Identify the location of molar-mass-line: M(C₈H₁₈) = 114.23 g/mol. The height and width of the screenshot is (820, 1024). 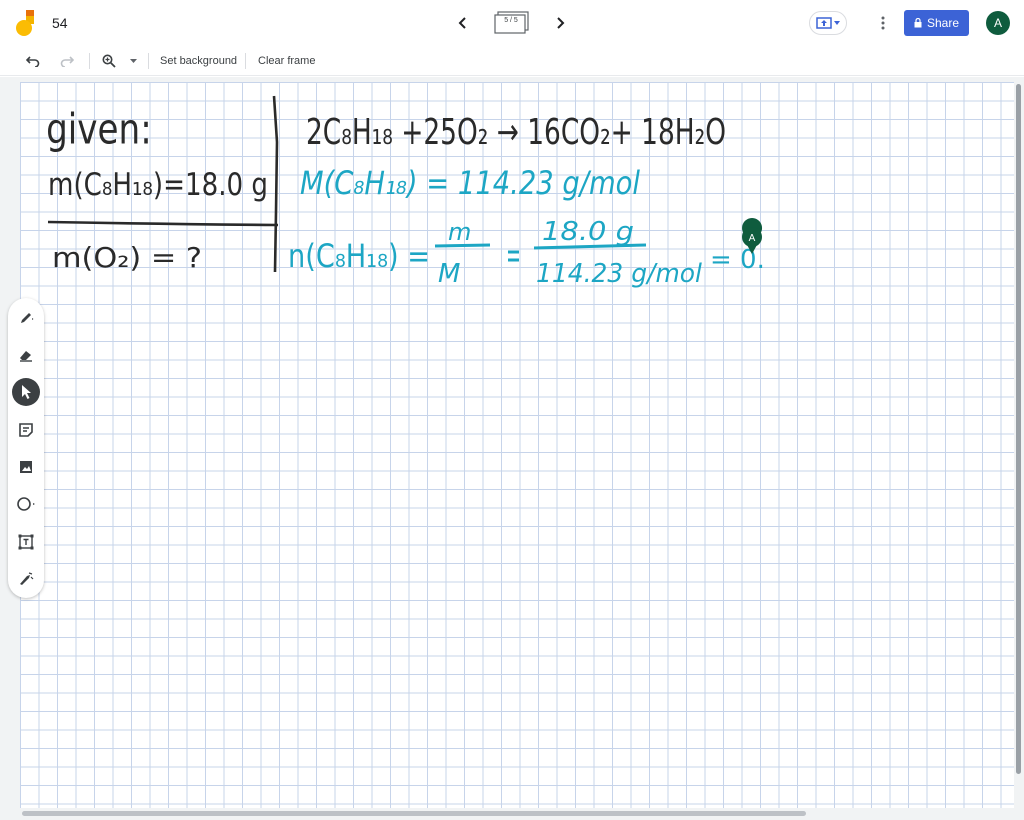
(470, 183).